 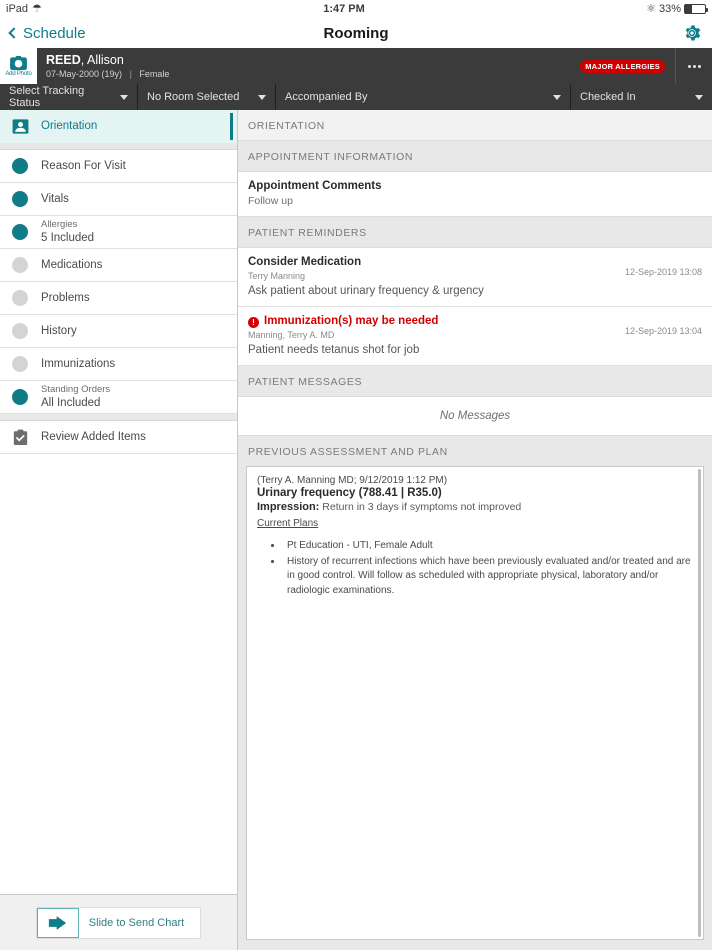 I want to click on accompanied-by-dropdown: Accompanied By, so click(x=423, y=97).